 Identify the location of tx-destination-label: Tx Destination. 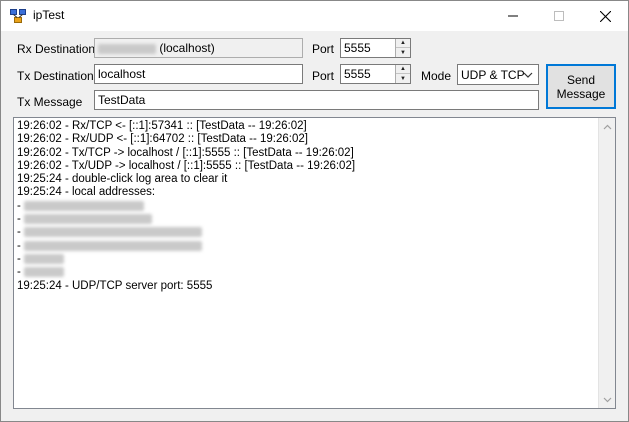
(55, 76).